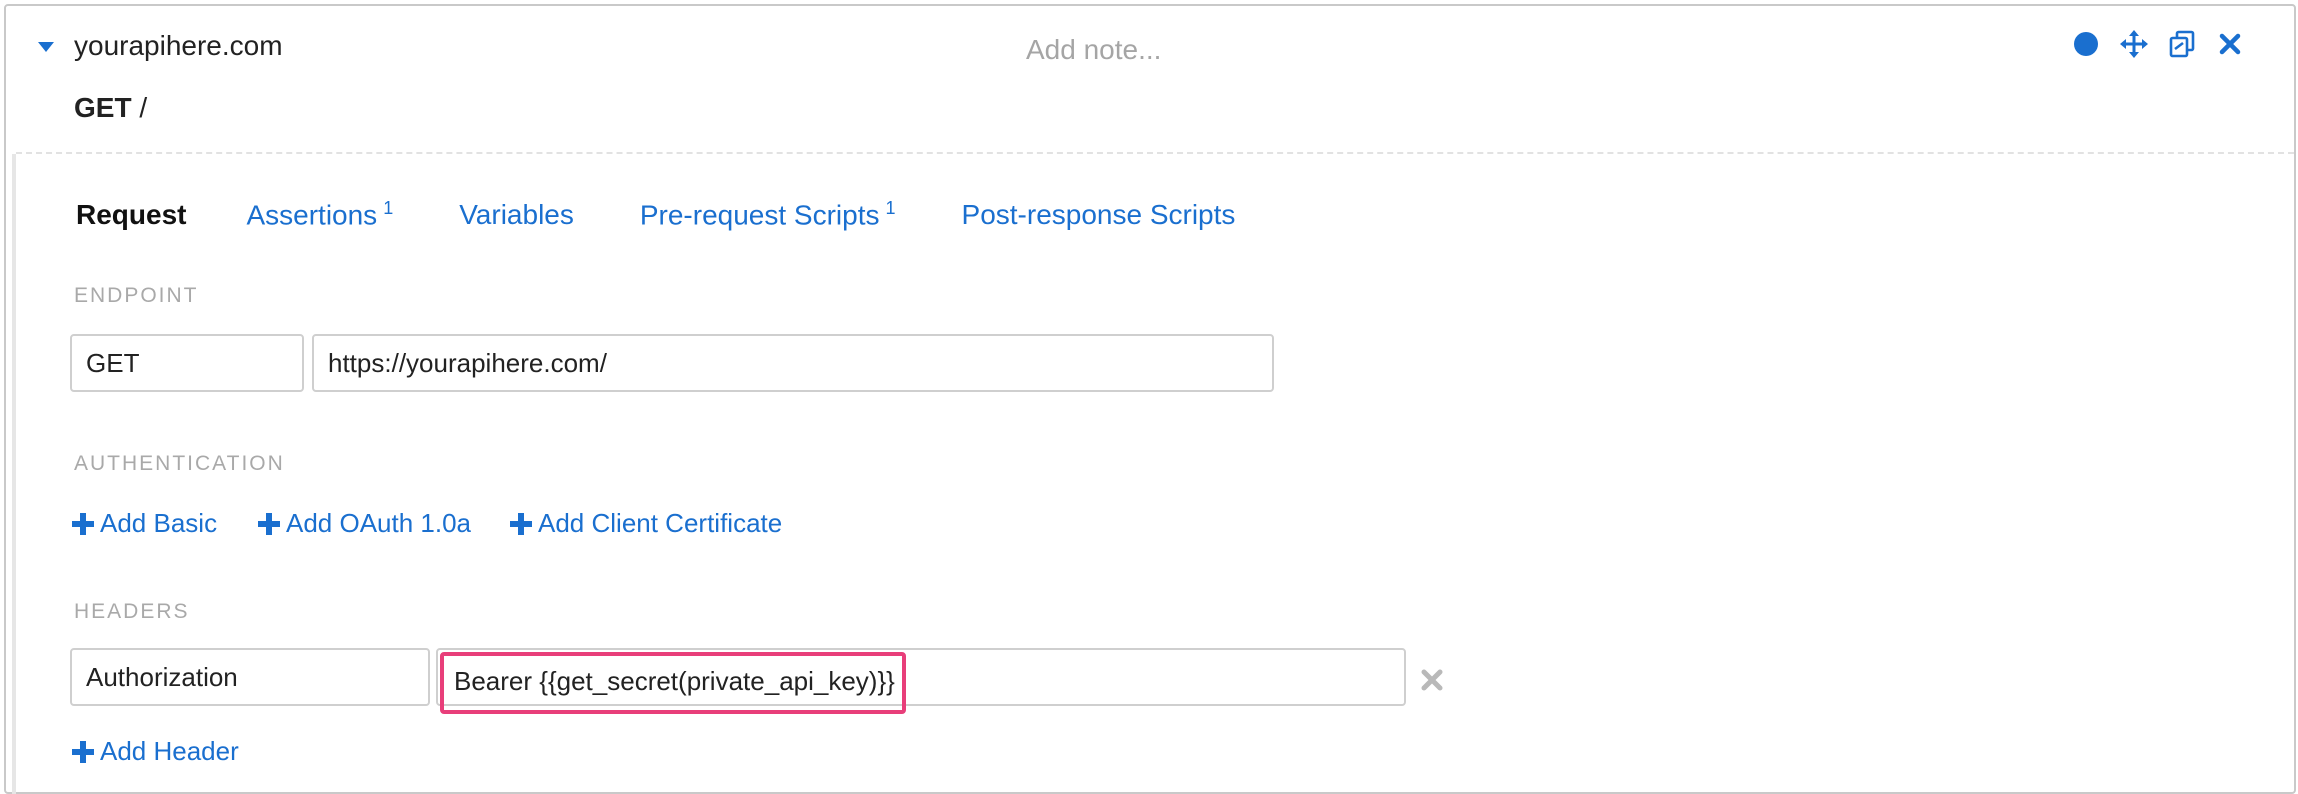 The image size is (2298, 794). What do you see at coordinates (793, 363) in the screenshot?
I see `url-input: https://yourapihere.com/` at bounding box center [793, 363].